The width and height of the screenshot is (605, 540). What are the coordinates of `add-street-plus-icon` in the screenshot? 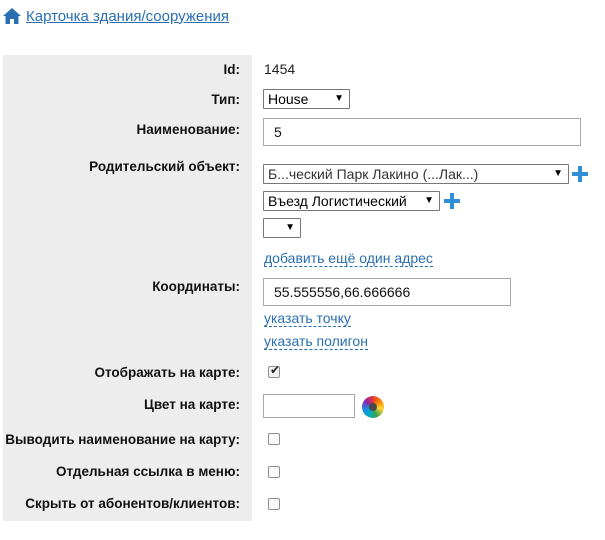 It's located at (452, 201).